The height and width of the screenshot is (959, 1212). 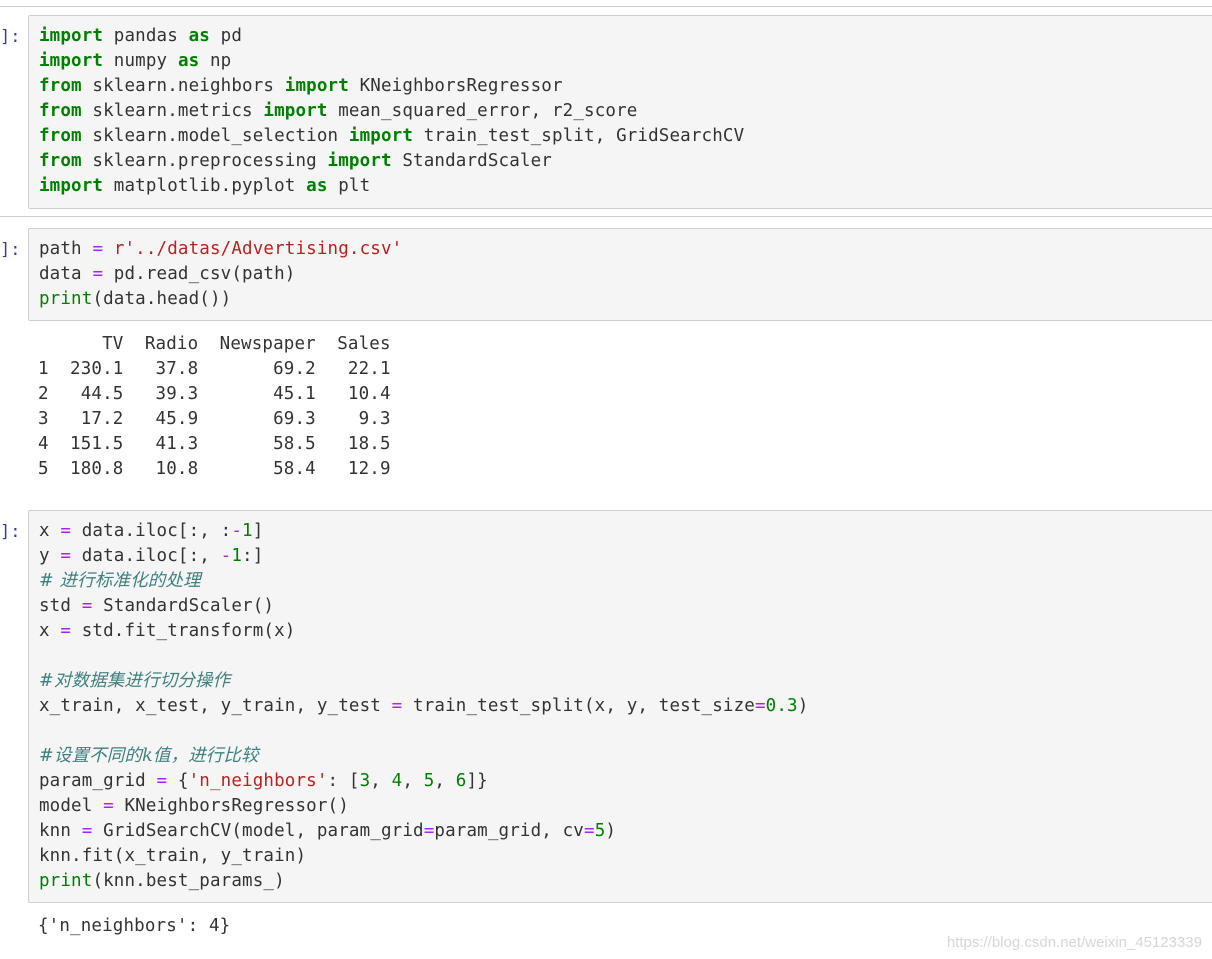 What do you see at coordinates (226, 36) in the screenshot?
I see `code-token: pd` at bounding box center [226, 36].